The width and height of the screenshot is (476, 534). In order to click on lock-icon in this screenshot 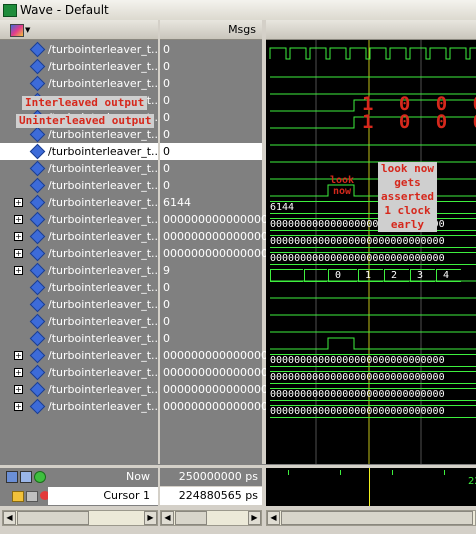, I will do `click(18, 496)`.